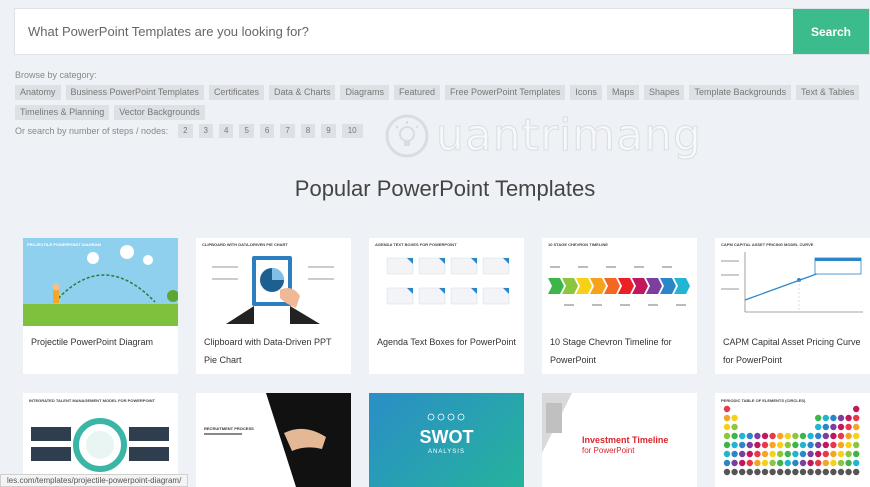  I want to click on template-title: 10 Stage Chevron Timeline for PowerPoint, so click(619, 347).